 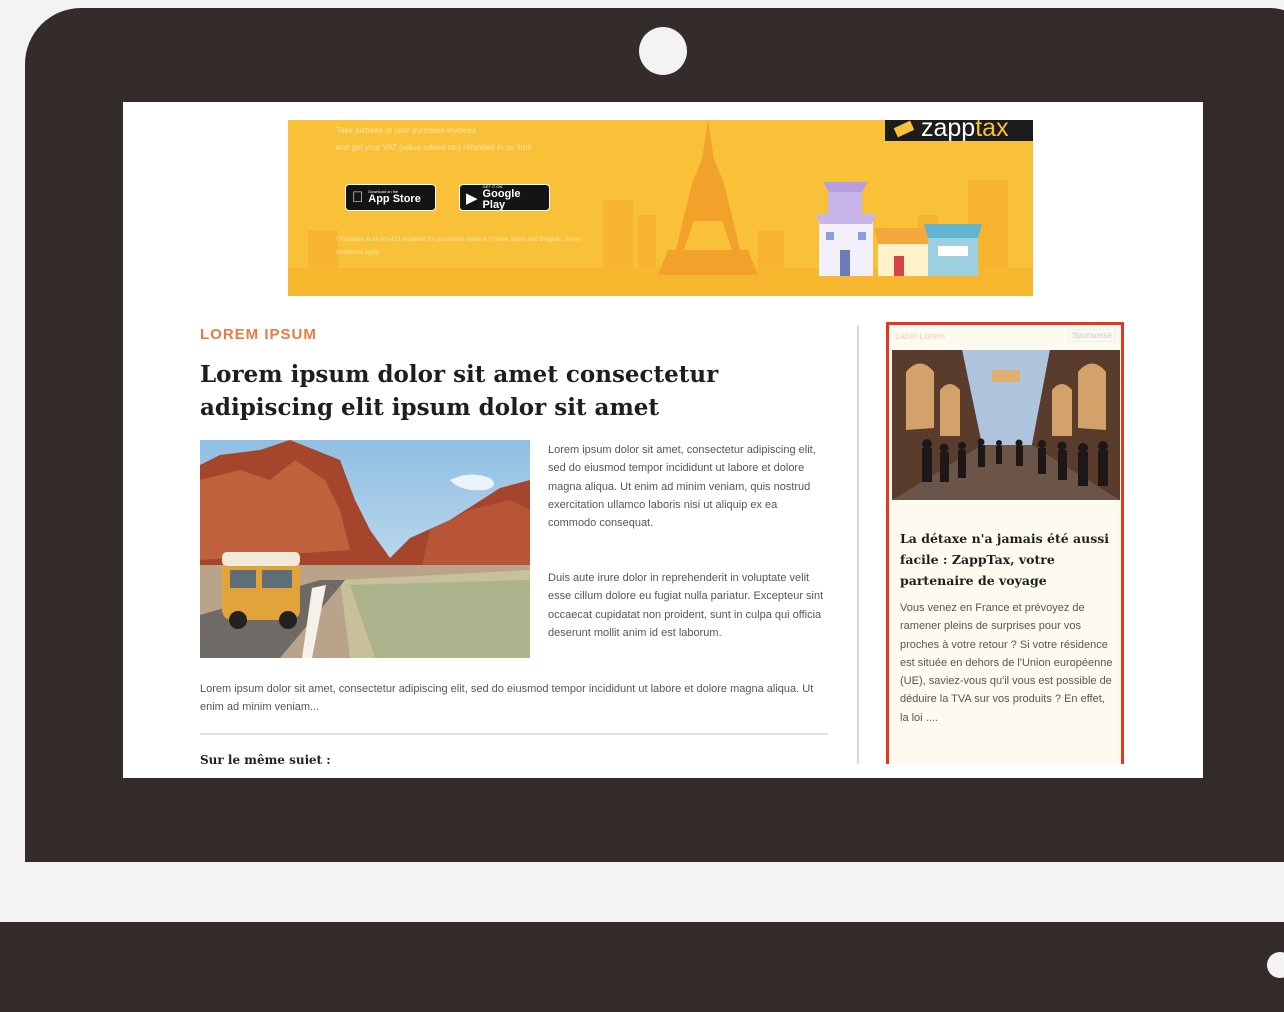 What do you see at coordinates (642, 967) in the screenshot?
I see `laptop-base` at bounding box center [642, 967].